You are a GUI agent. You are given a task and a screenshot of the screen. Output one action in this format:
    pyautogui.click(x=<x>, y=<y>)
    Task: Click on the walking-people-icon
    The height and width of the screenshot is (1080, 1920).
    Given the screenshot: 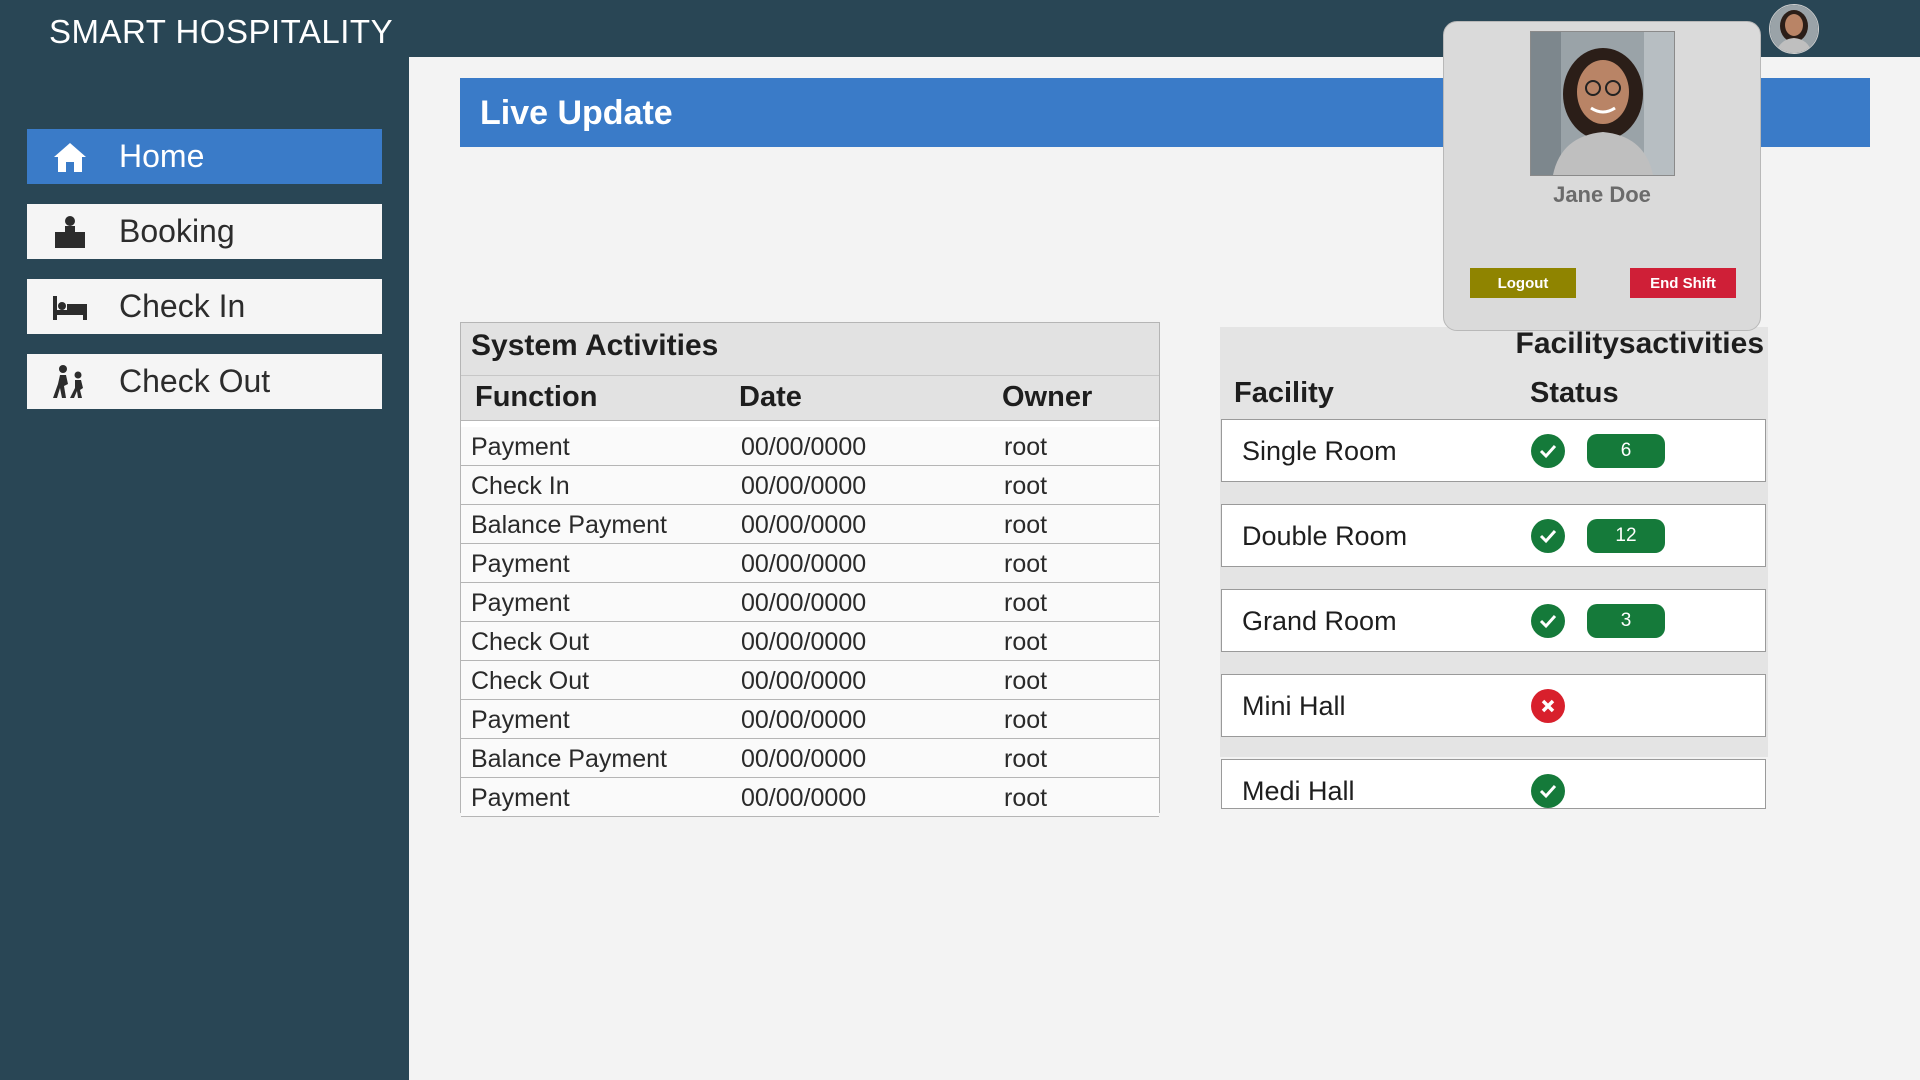 What is the action you would take?
    pyautogui.click(x=70, y=382)
    